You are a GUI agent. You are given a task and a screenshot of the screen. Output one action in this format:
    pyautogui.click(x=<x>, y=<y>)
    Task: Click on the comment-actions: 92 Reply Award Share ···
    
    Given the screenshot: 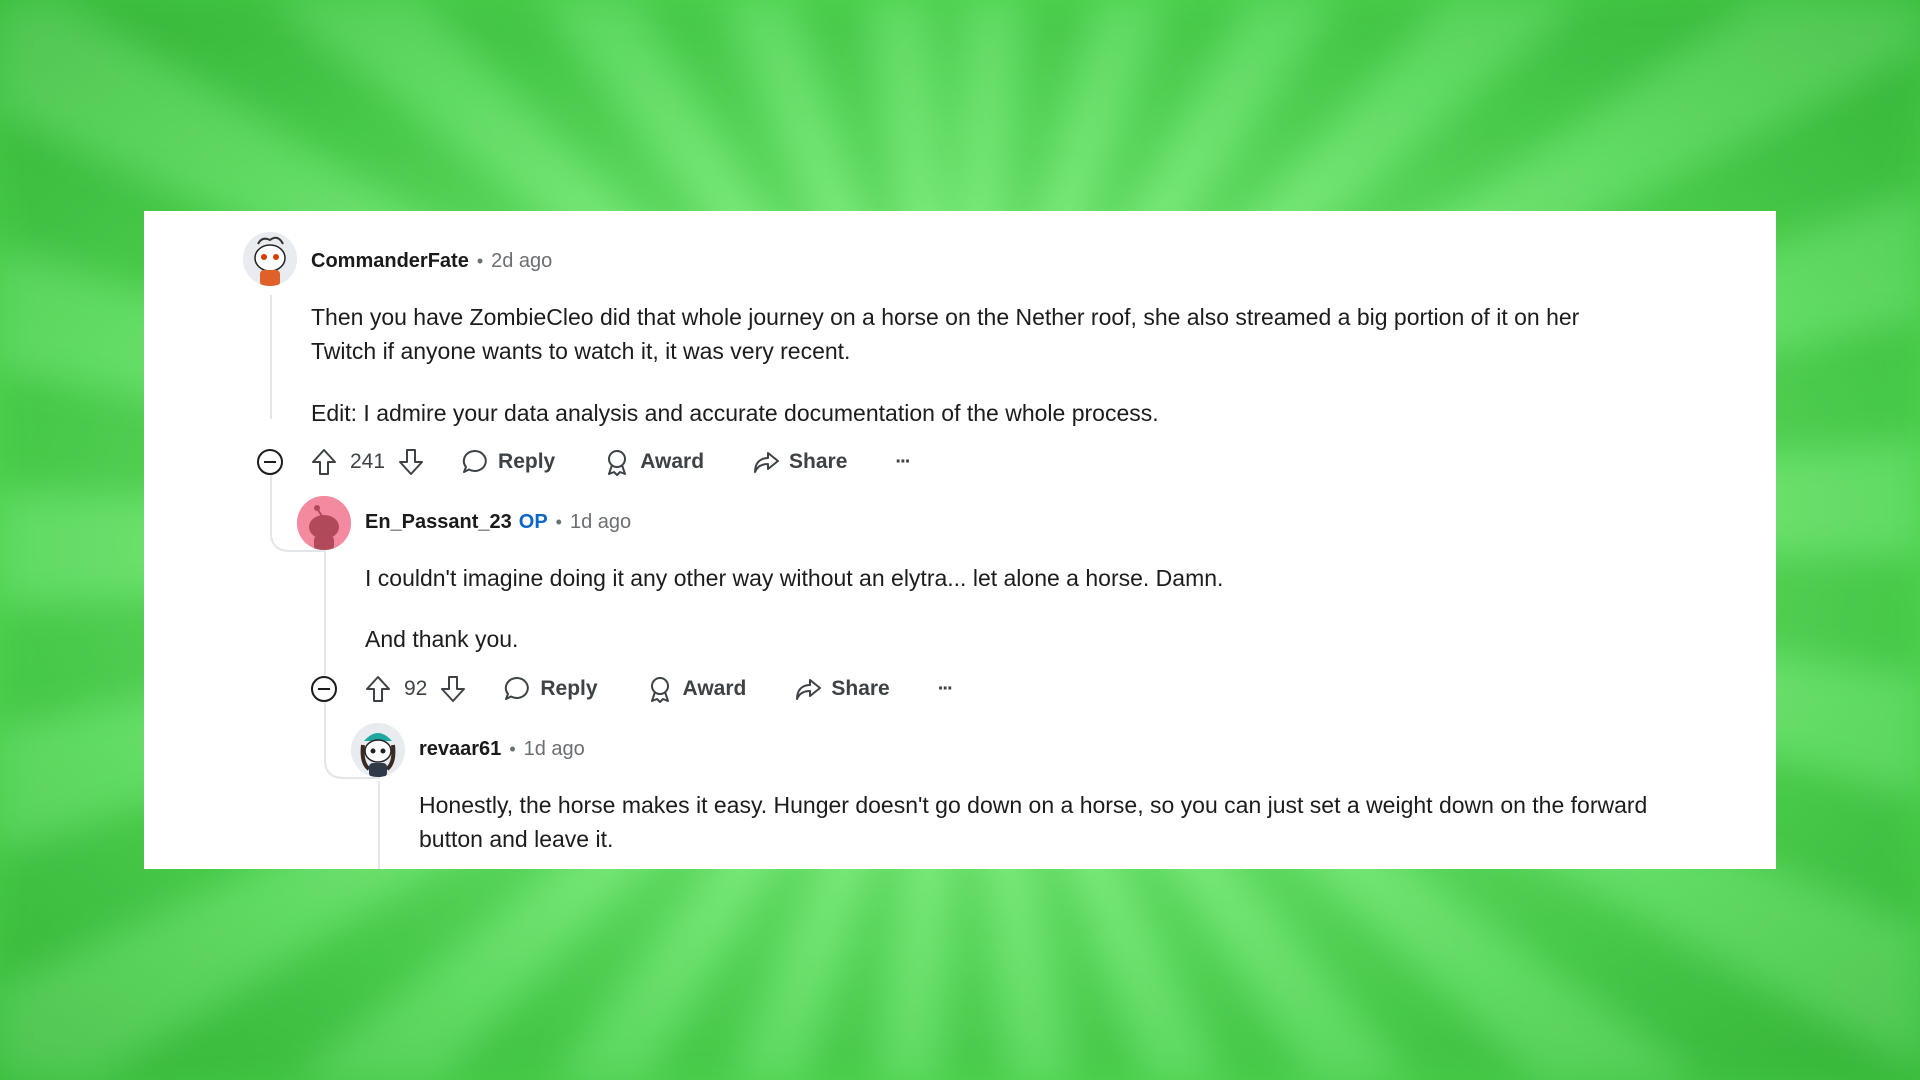 What is the action you would take?
    pyautogui.click(x=659, y=689)
    